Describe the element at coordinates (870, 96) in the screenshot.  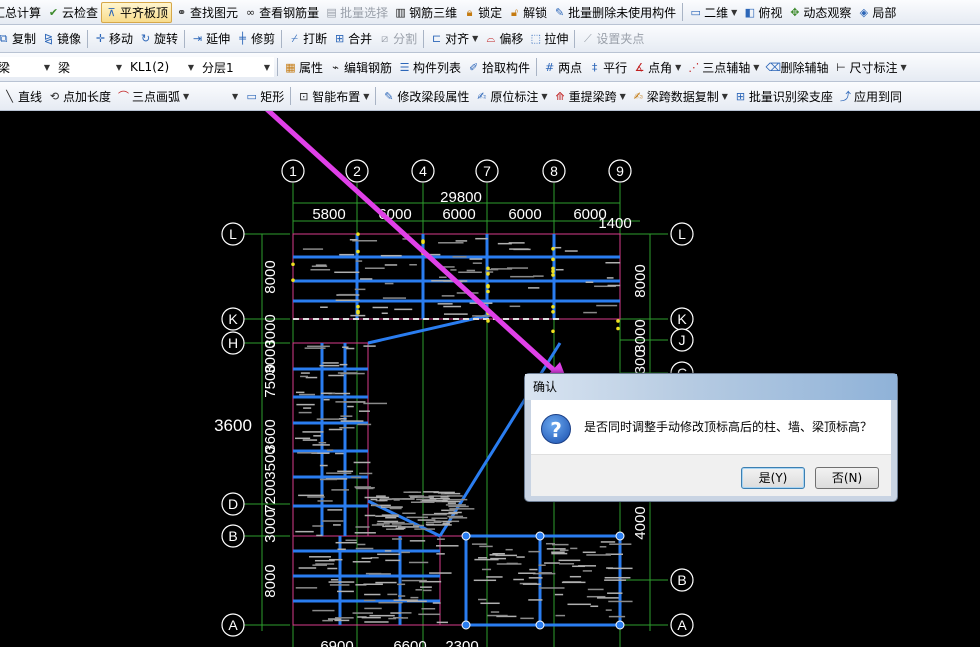
I see `apply-same-button: ⤴ 应用到同` at that location.